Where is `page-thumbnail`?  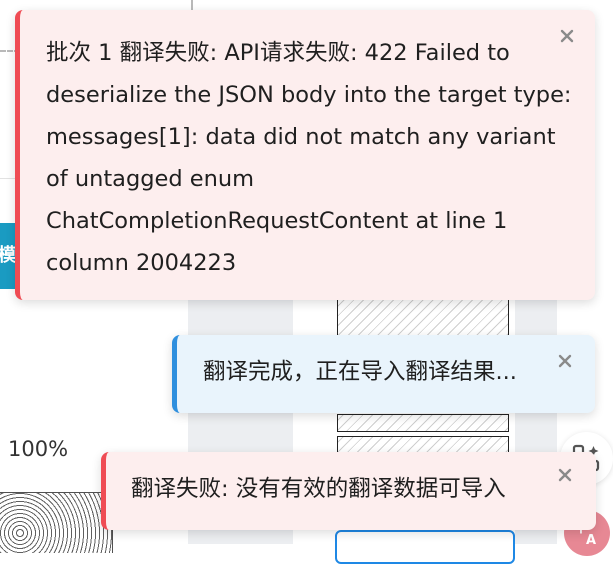 page-thumbnail is located at coordinates (423, 423).